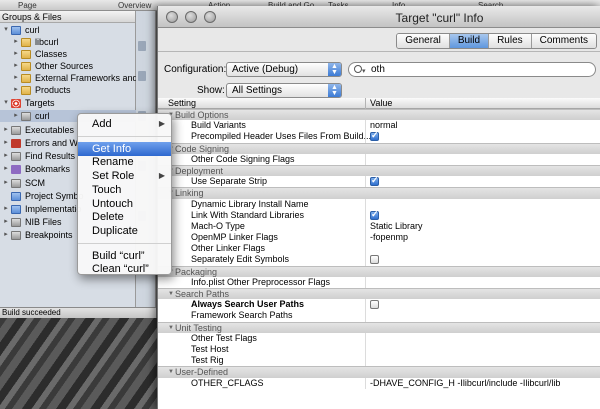 This screenshot has height=409, width=600. Describe the element at coordinates (124, 256) in the screenshot. I see `menu-item-build-curl: Build “curl”` at that location.